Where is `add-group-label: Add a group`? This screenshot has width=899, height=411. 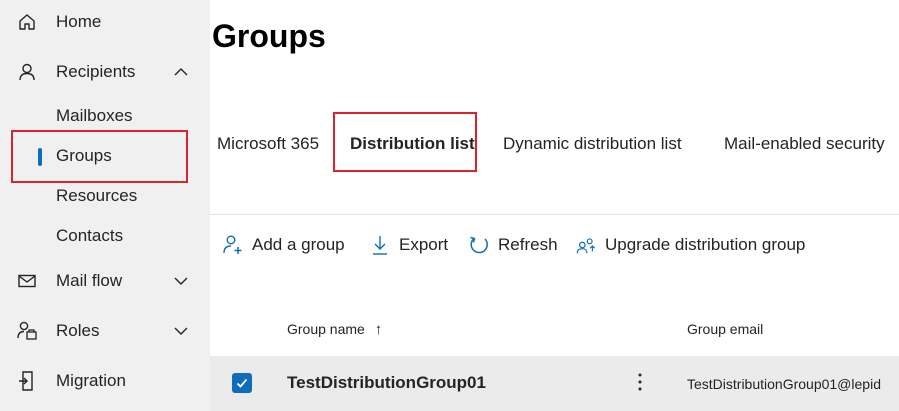 add-group-label: Add a group is located at coordinates (298, 244).